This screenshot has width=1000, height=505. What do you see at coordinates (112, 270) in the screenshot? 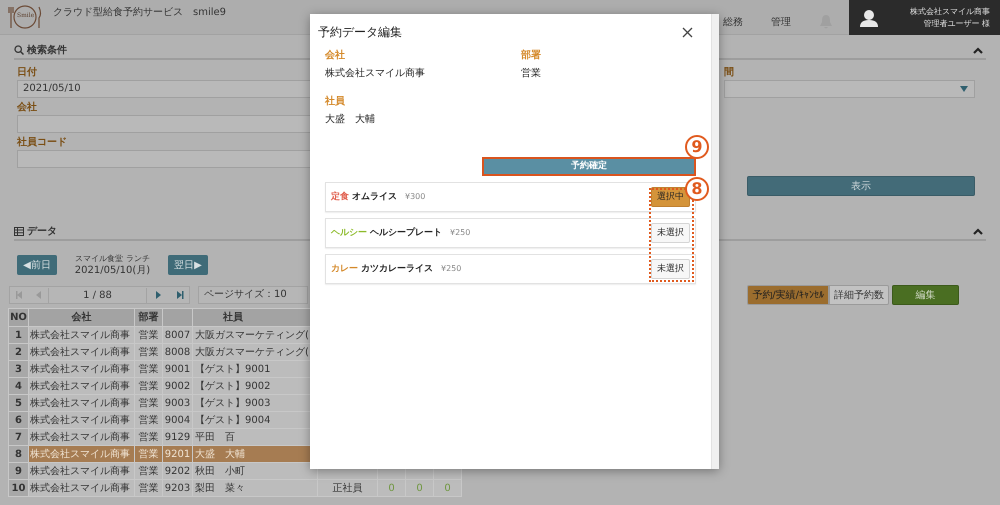
I see `current-date: 2021/05/10(月)` at bounding box center [112, 270].